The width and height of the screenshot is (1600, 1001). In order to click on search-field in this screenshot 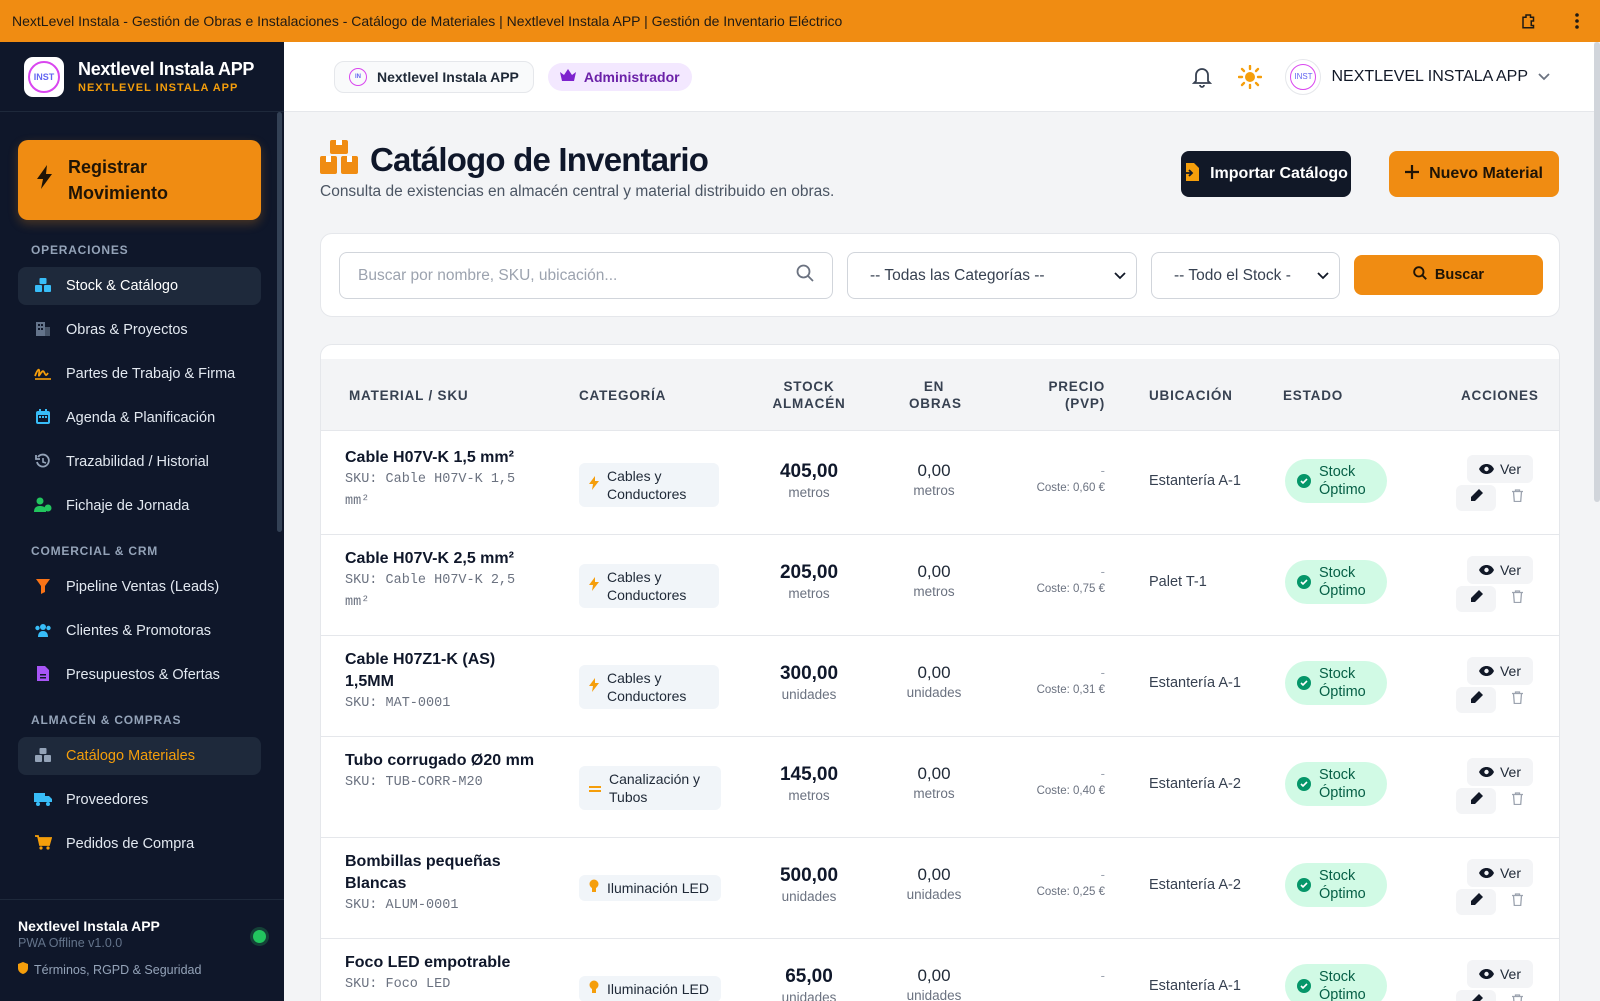, I will do `click(586, 275)`.